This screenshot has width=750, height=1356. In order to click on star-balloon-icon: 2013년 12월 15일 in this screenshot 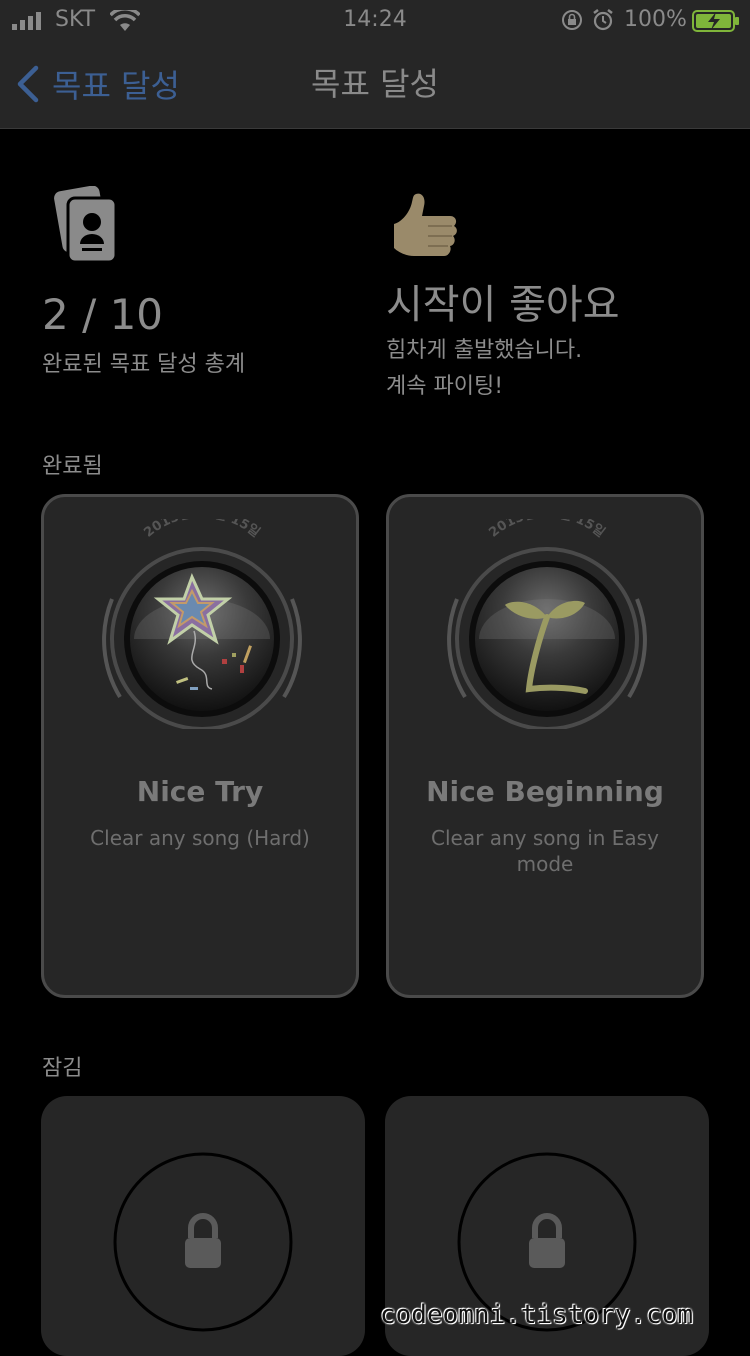, I will do `click(202, 624)`.